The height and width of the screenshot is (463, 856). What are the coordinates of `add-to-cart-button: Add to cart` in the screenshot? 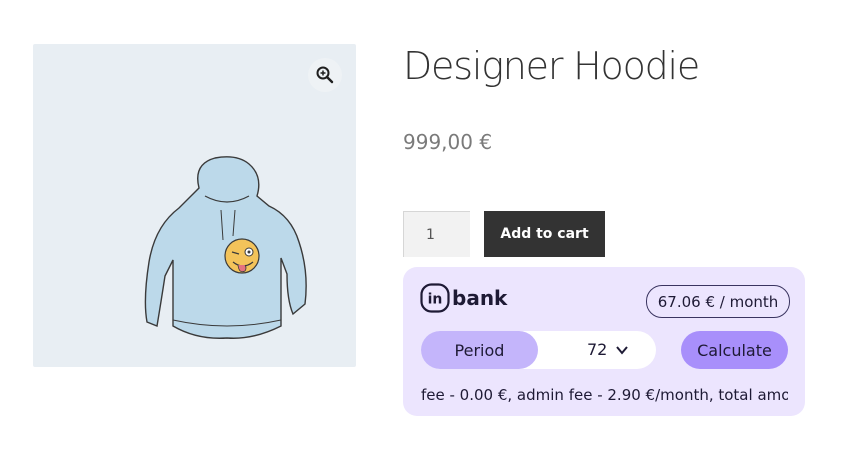 It's located at (544, 234).